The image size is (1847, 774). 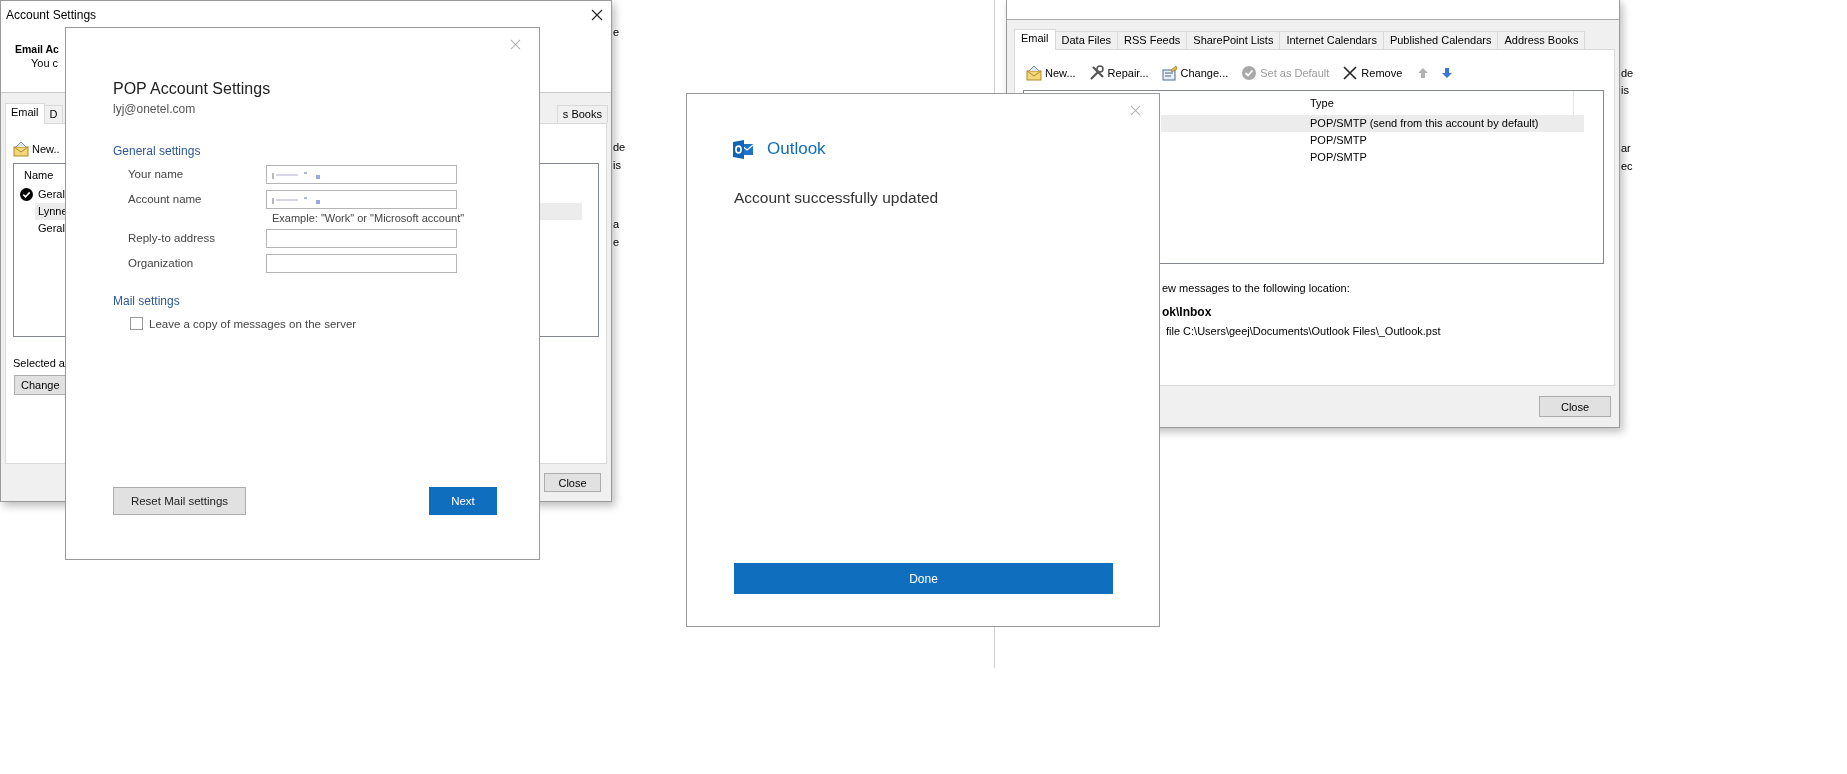 What do you see at coordinates (923, 578) in the screenshot?
I see `done-button: Done` at bounding box center [923, 578].